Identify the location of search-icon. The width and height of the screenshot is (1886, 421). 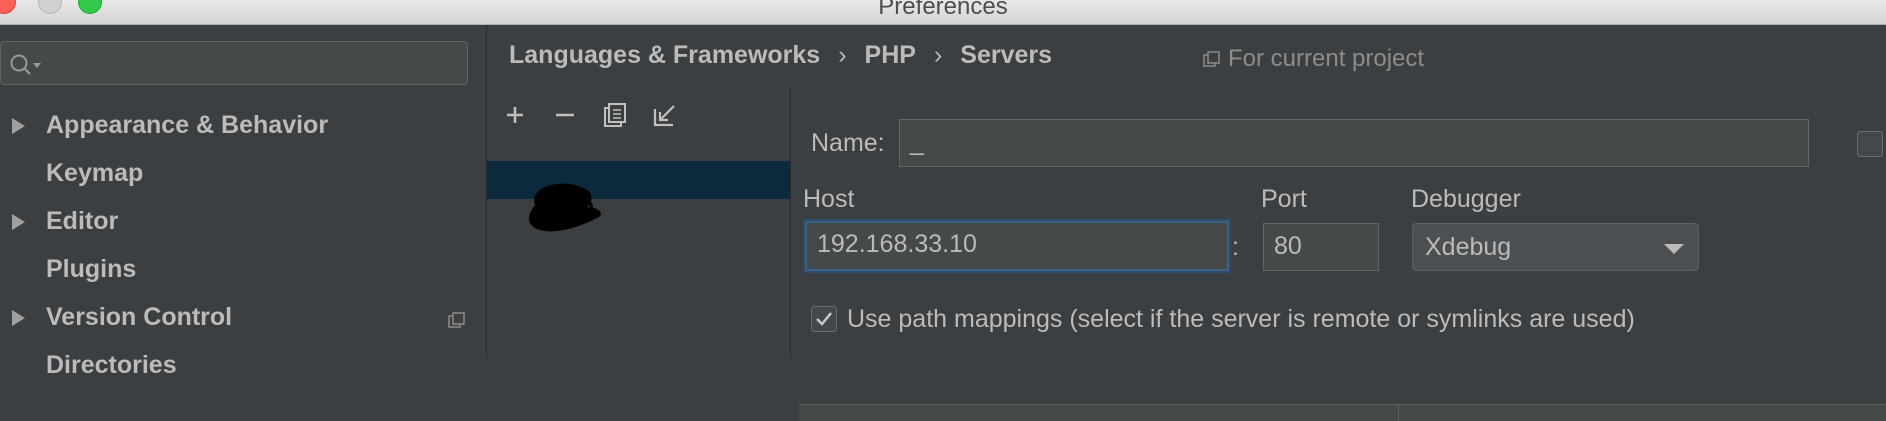
(25, 64).